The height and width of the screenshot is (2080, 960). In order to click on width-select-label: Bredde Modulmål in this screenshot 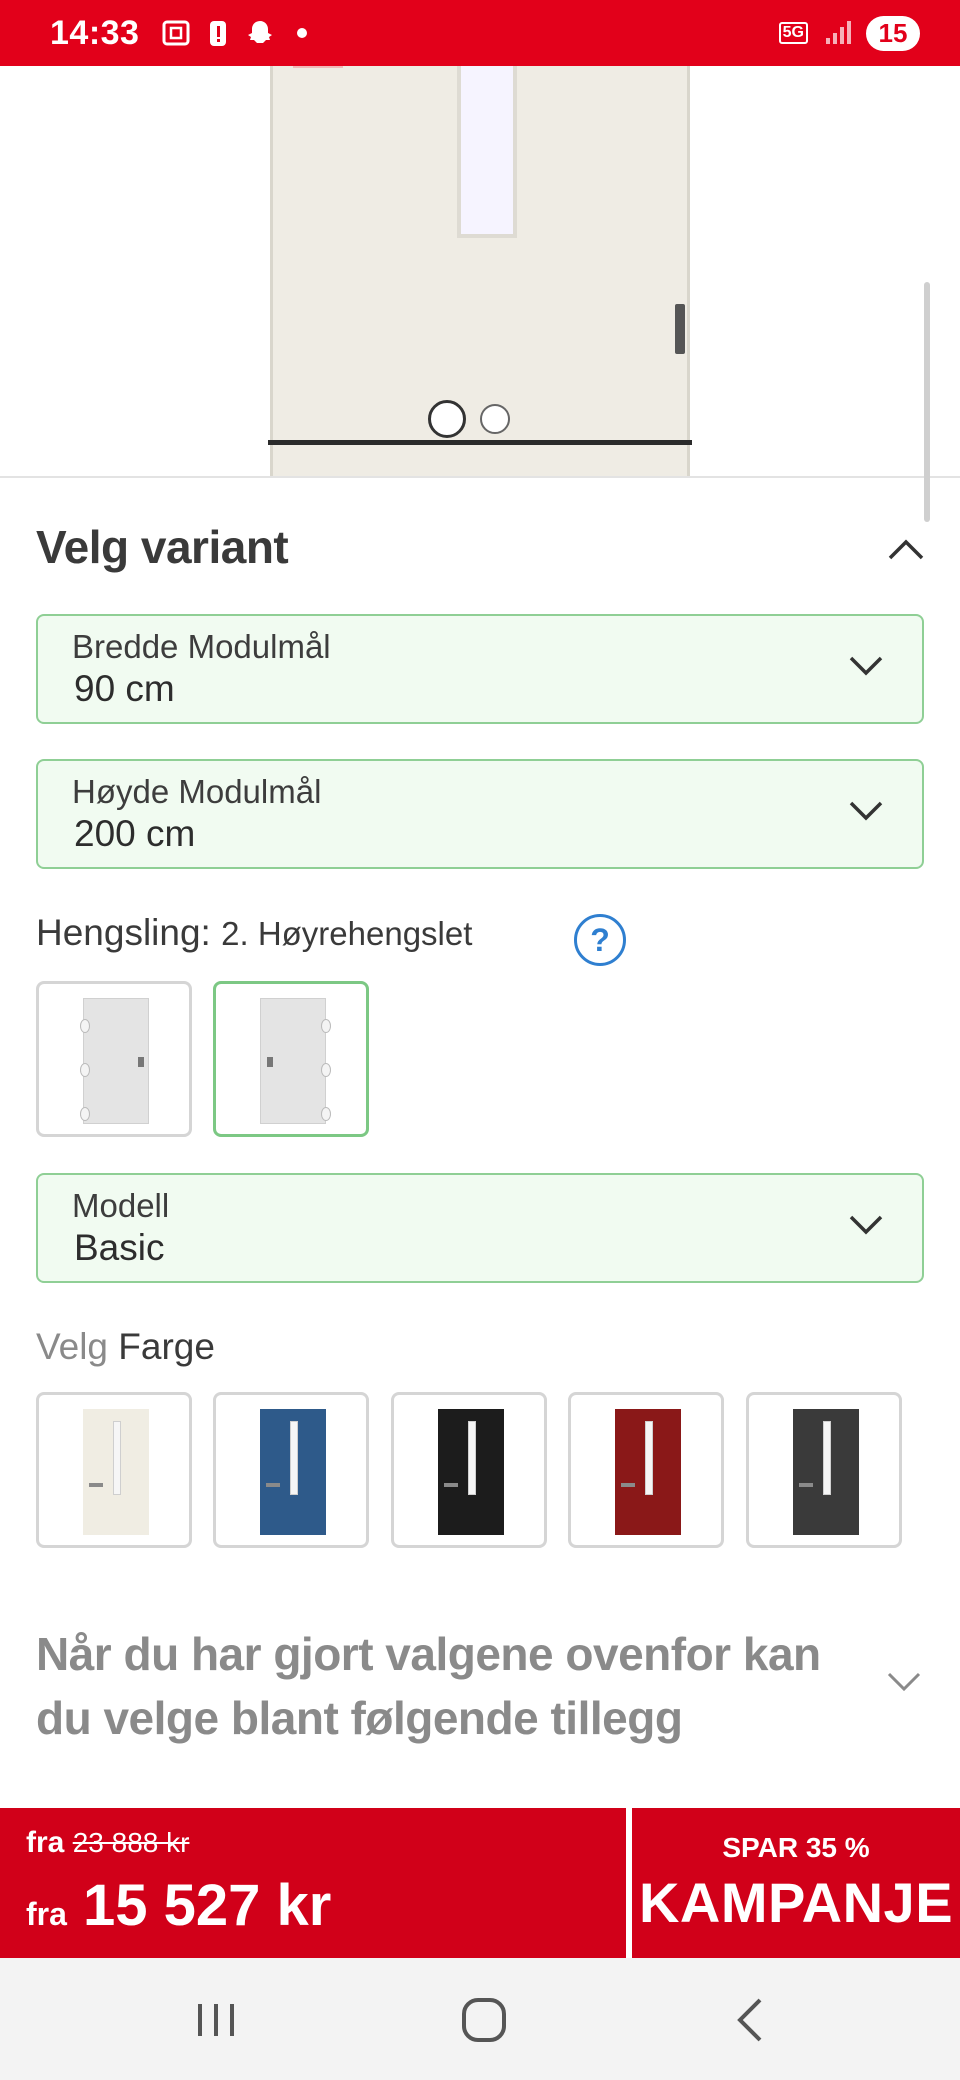, I will do `click(201, 646)`.